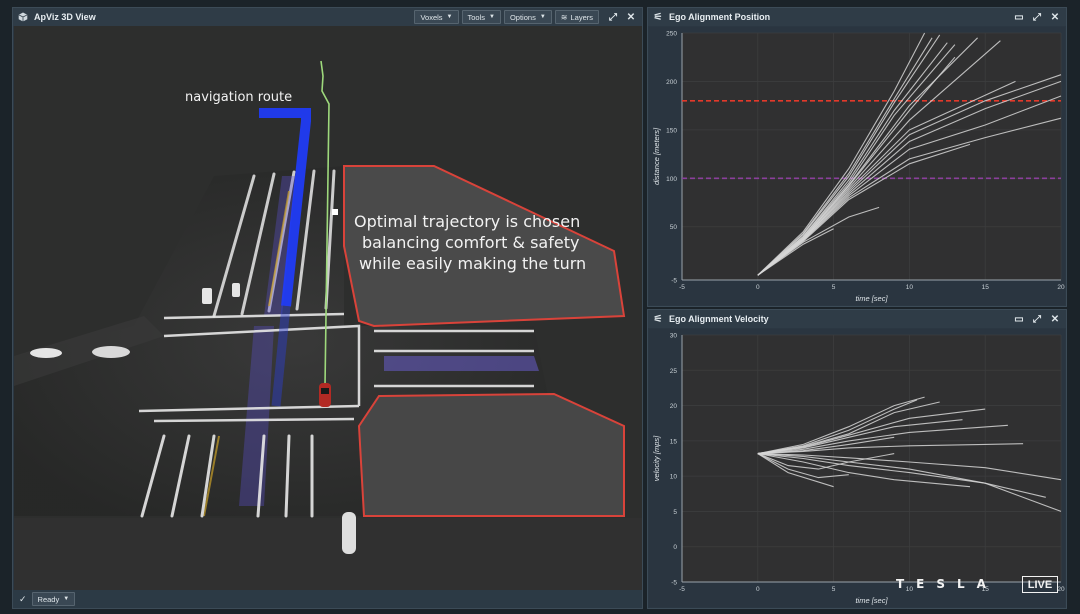  I want to click on status-bar: ✓ Ready ▼, so click(327, 599).